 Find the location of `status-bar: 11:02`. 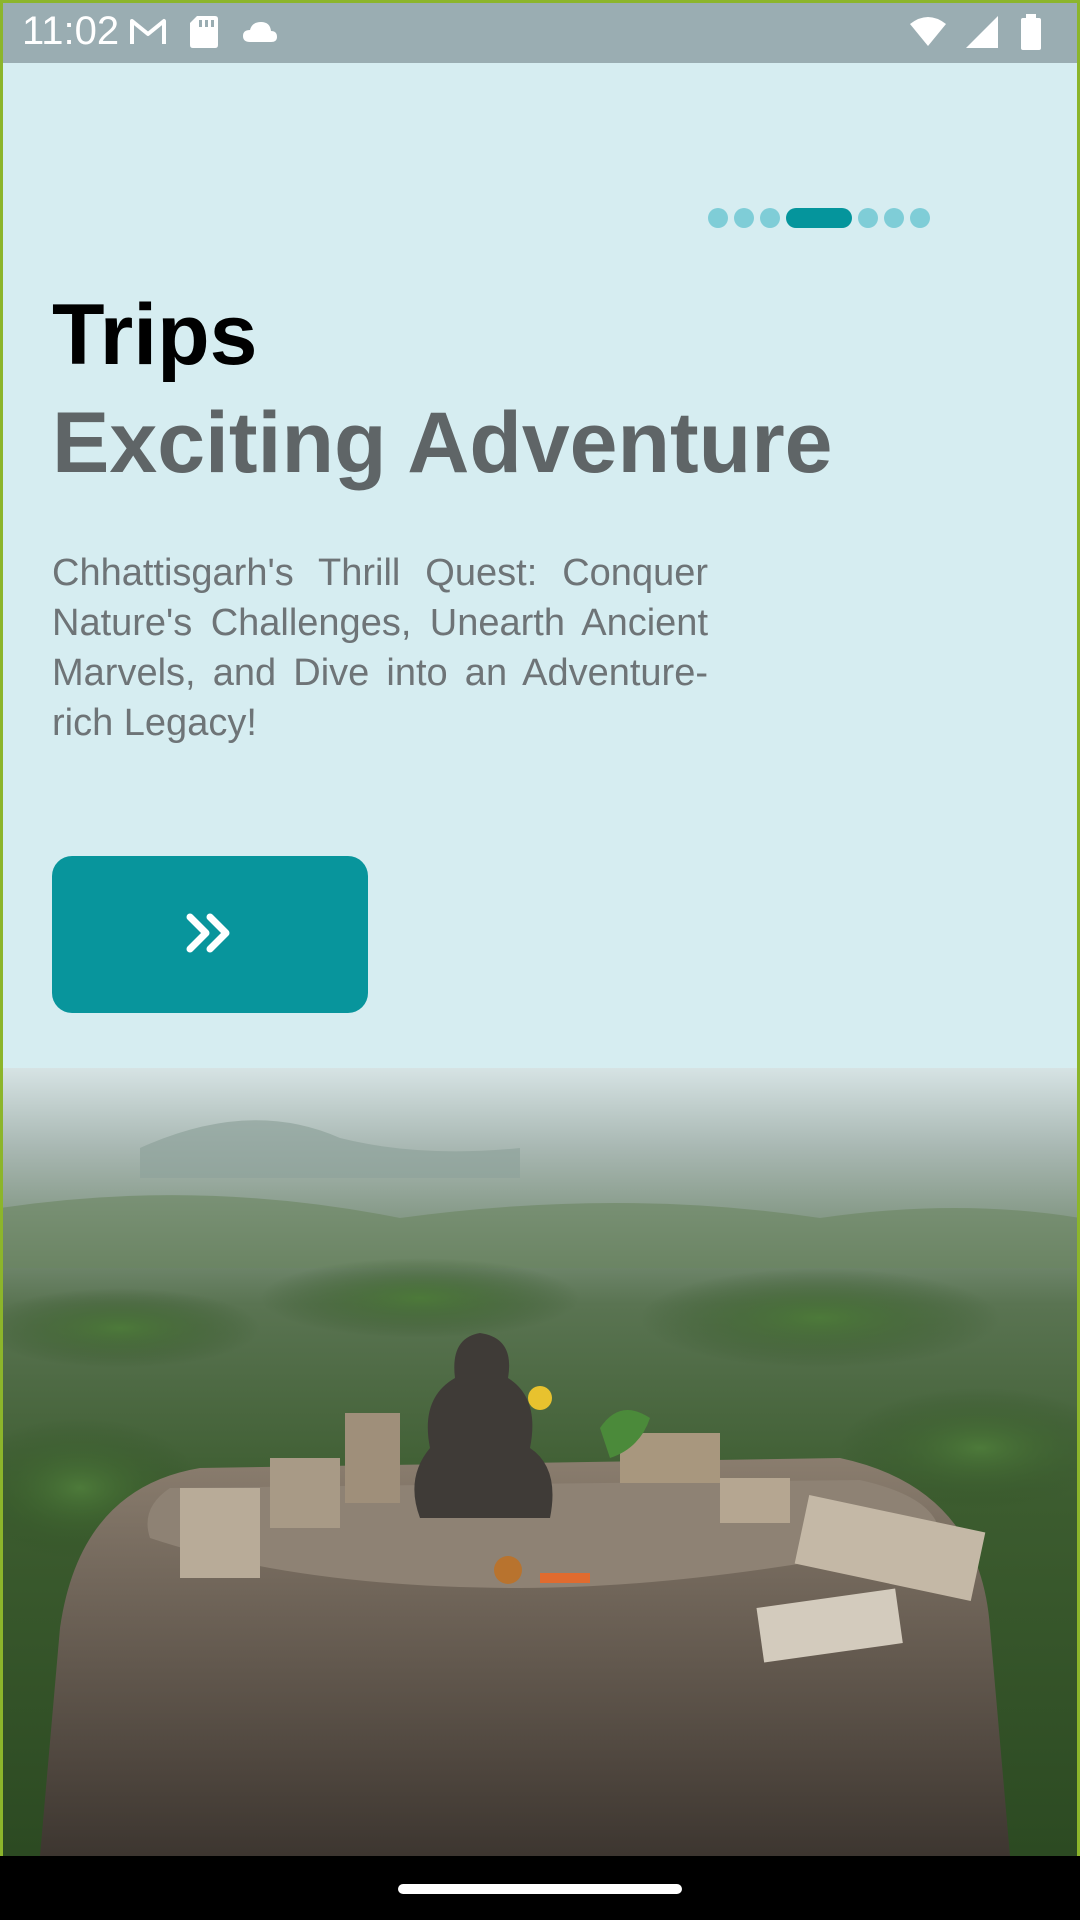

status-bar: 11:02 is located at coordinates (540, 31).